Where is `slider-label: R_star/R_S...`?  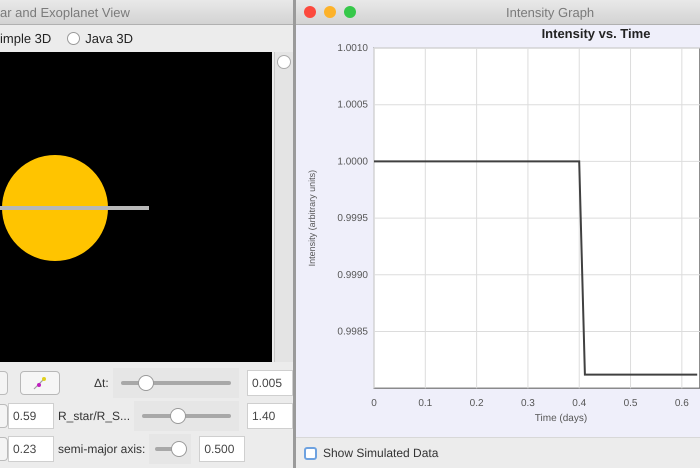
slider-label: R_star/R_S... is located at coordinates (94, 416).